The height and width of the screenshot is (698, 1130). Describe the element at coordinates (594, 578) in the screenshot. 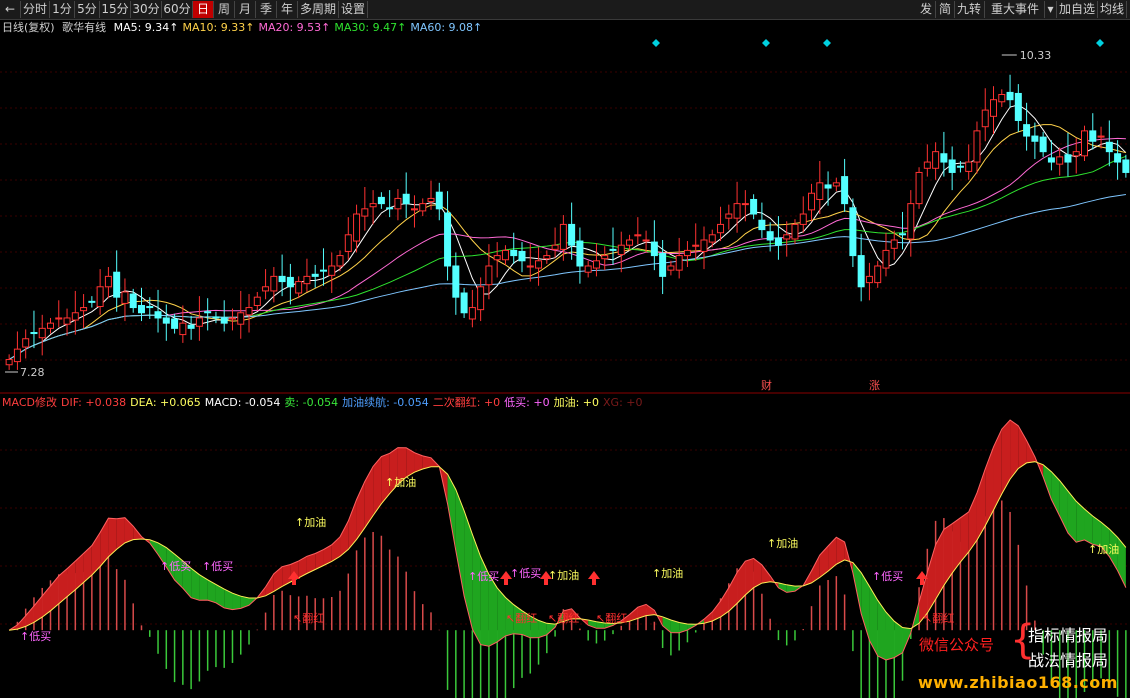

I see `up-arrow-icon` at that location.